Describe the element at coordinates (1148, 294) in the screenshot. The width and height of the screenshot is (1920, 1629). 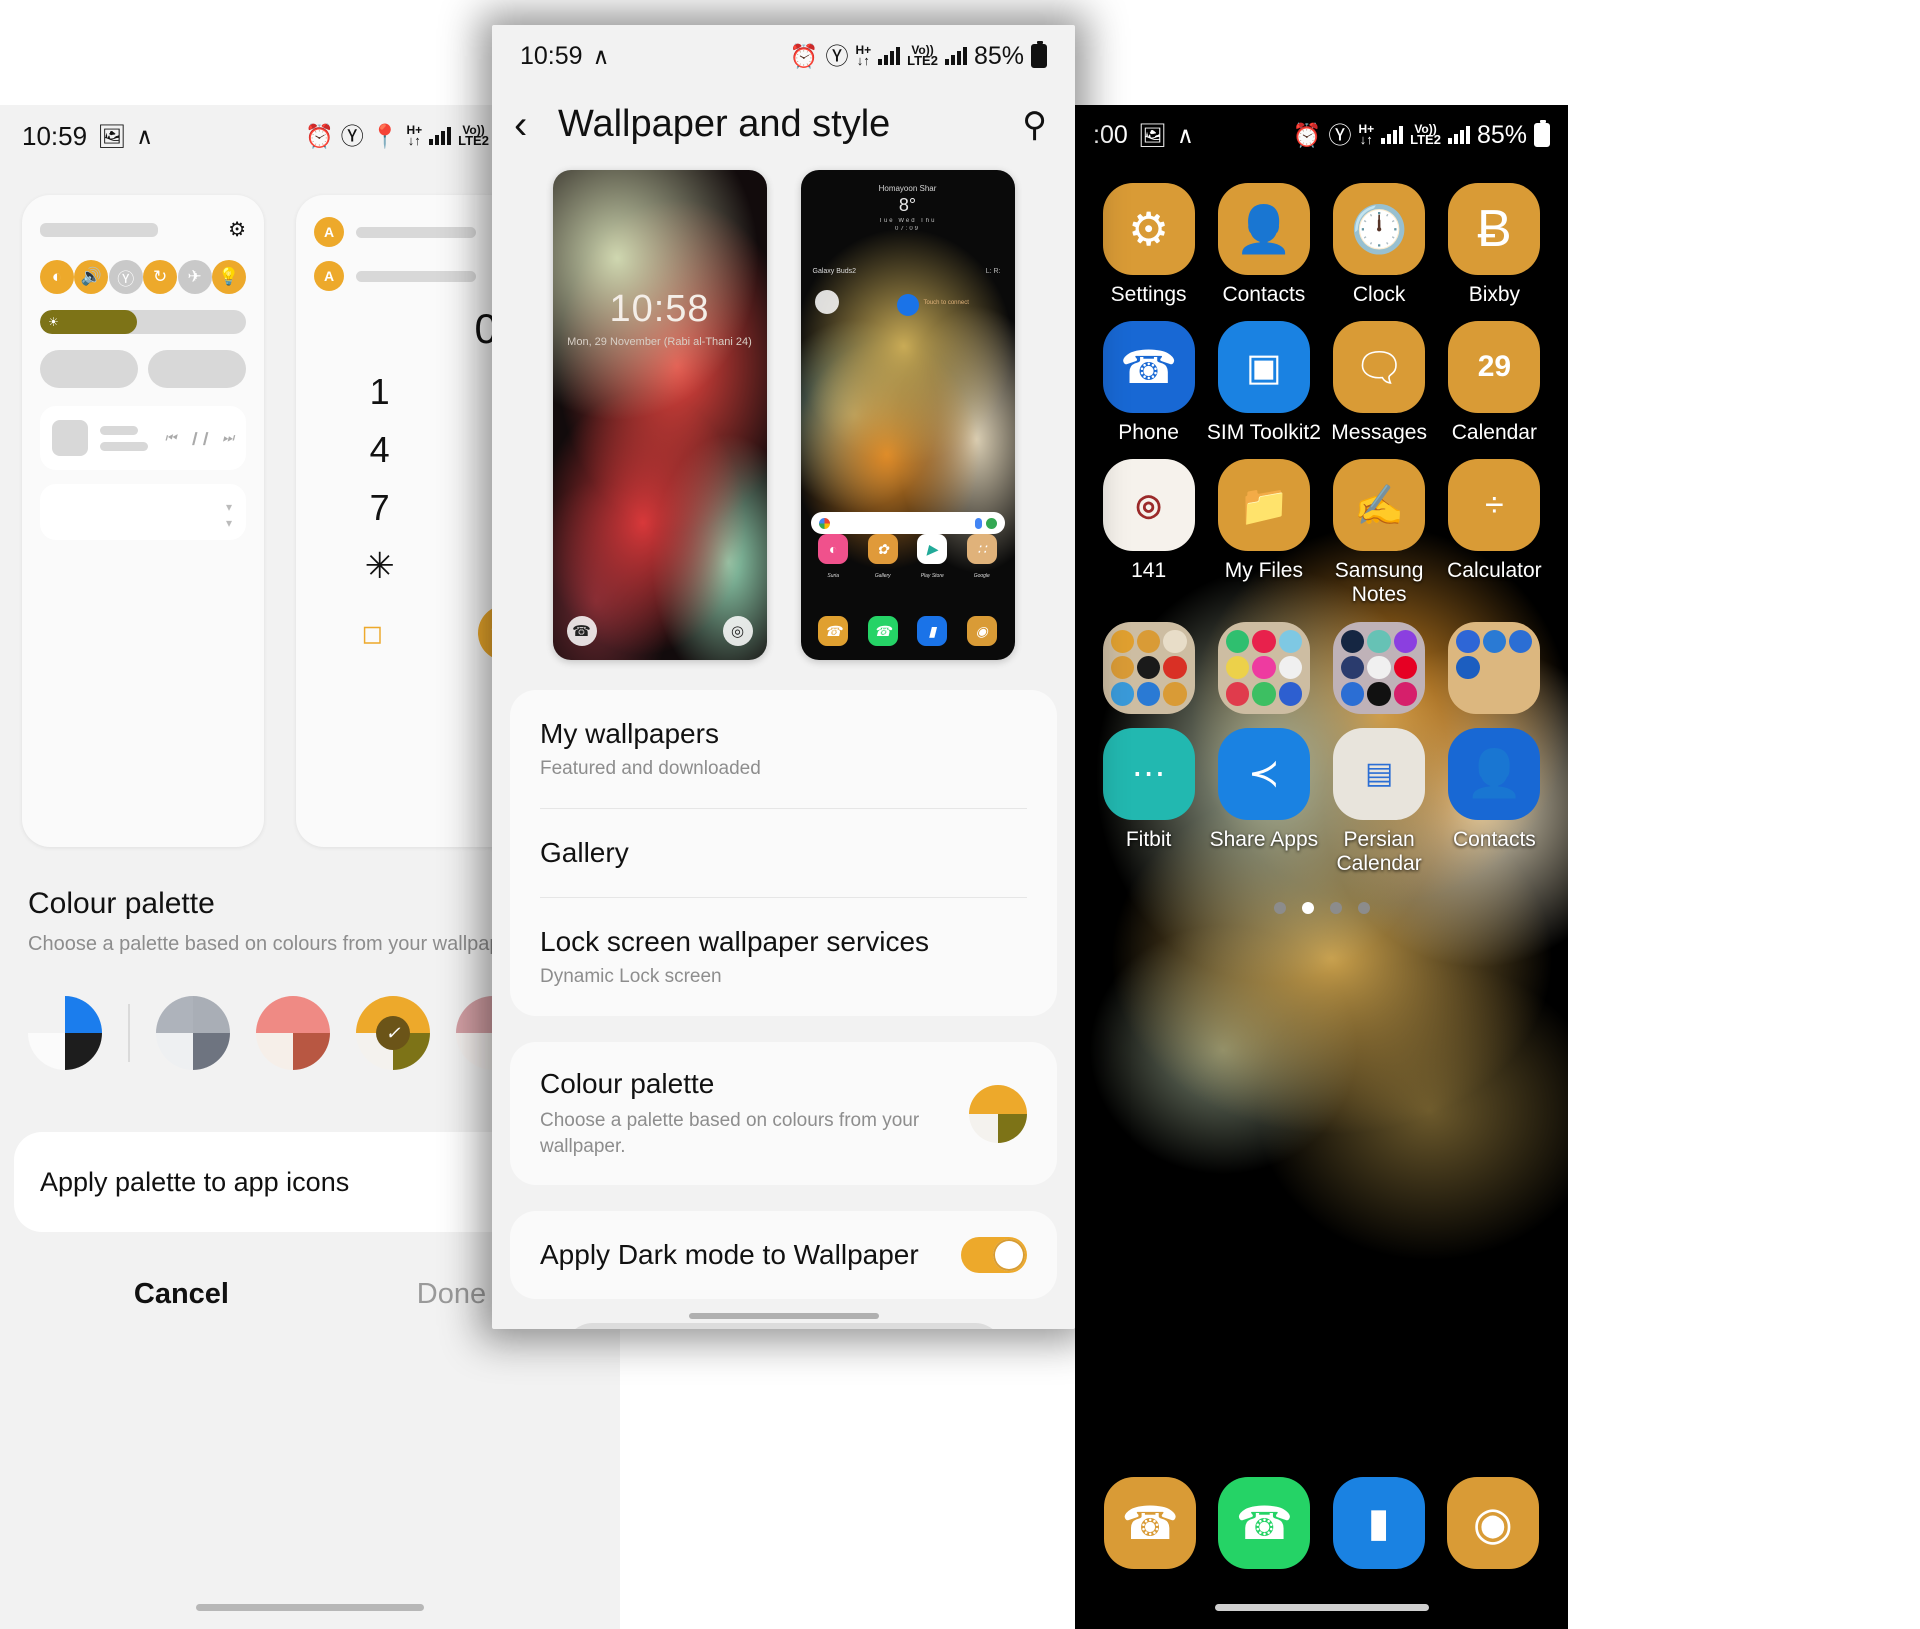
I see `app-label: Settings` at that location.